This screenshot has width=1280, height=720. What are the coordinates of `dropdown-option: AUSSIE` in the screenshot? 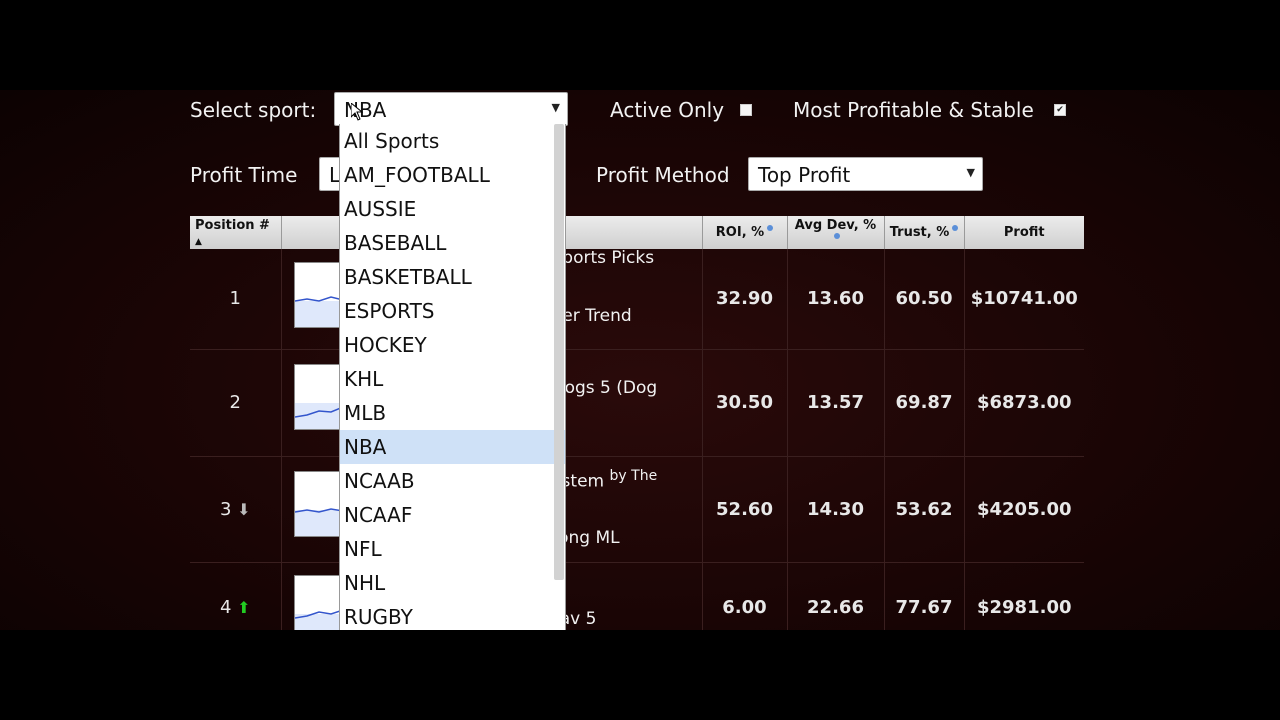 It's located at (452, 209).